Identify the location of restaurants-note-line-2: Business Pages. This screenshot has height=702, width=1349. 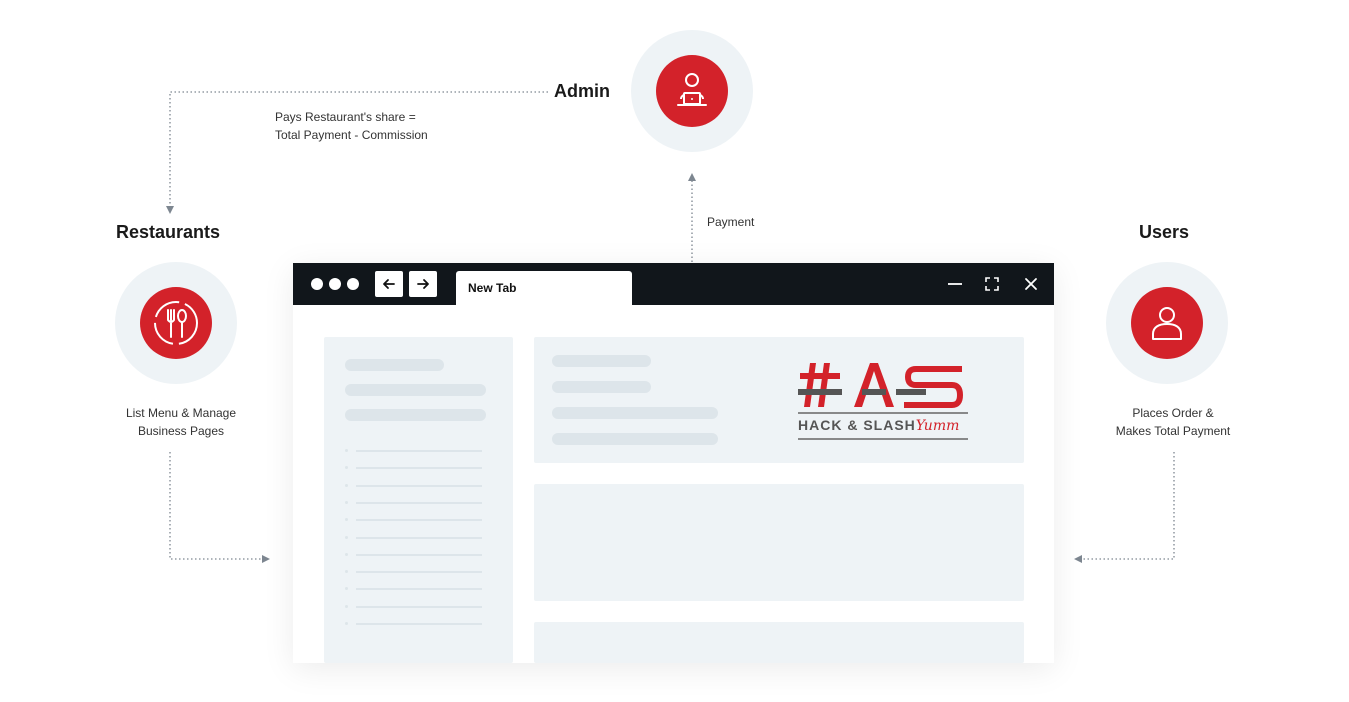
(181, 431).